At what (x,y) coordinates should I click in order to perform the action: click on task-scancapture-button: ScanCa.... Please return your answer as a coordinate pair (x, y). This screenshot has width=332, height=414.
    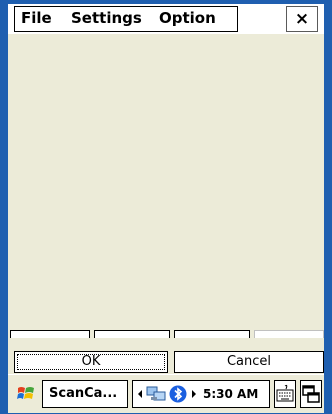
    Looking at the image, I should click on (85, 394).